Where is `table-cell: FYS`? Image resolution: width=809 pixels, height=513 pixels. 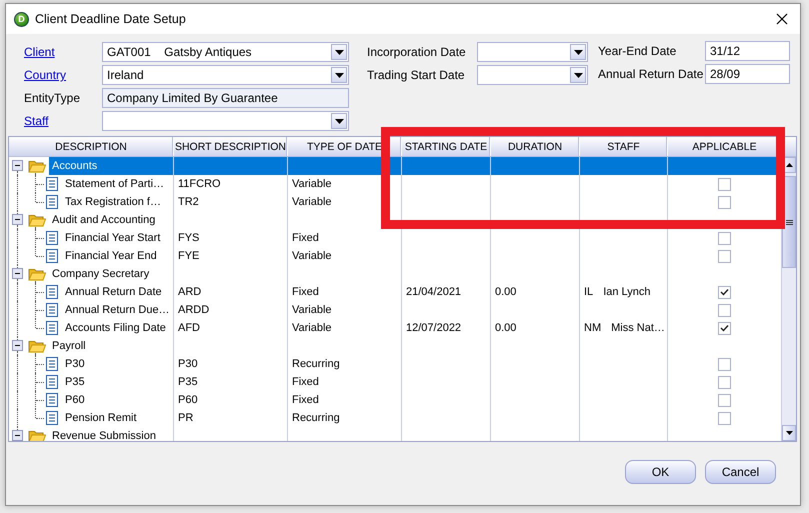 table-cell: FYS is located at coordinates (189, 238).